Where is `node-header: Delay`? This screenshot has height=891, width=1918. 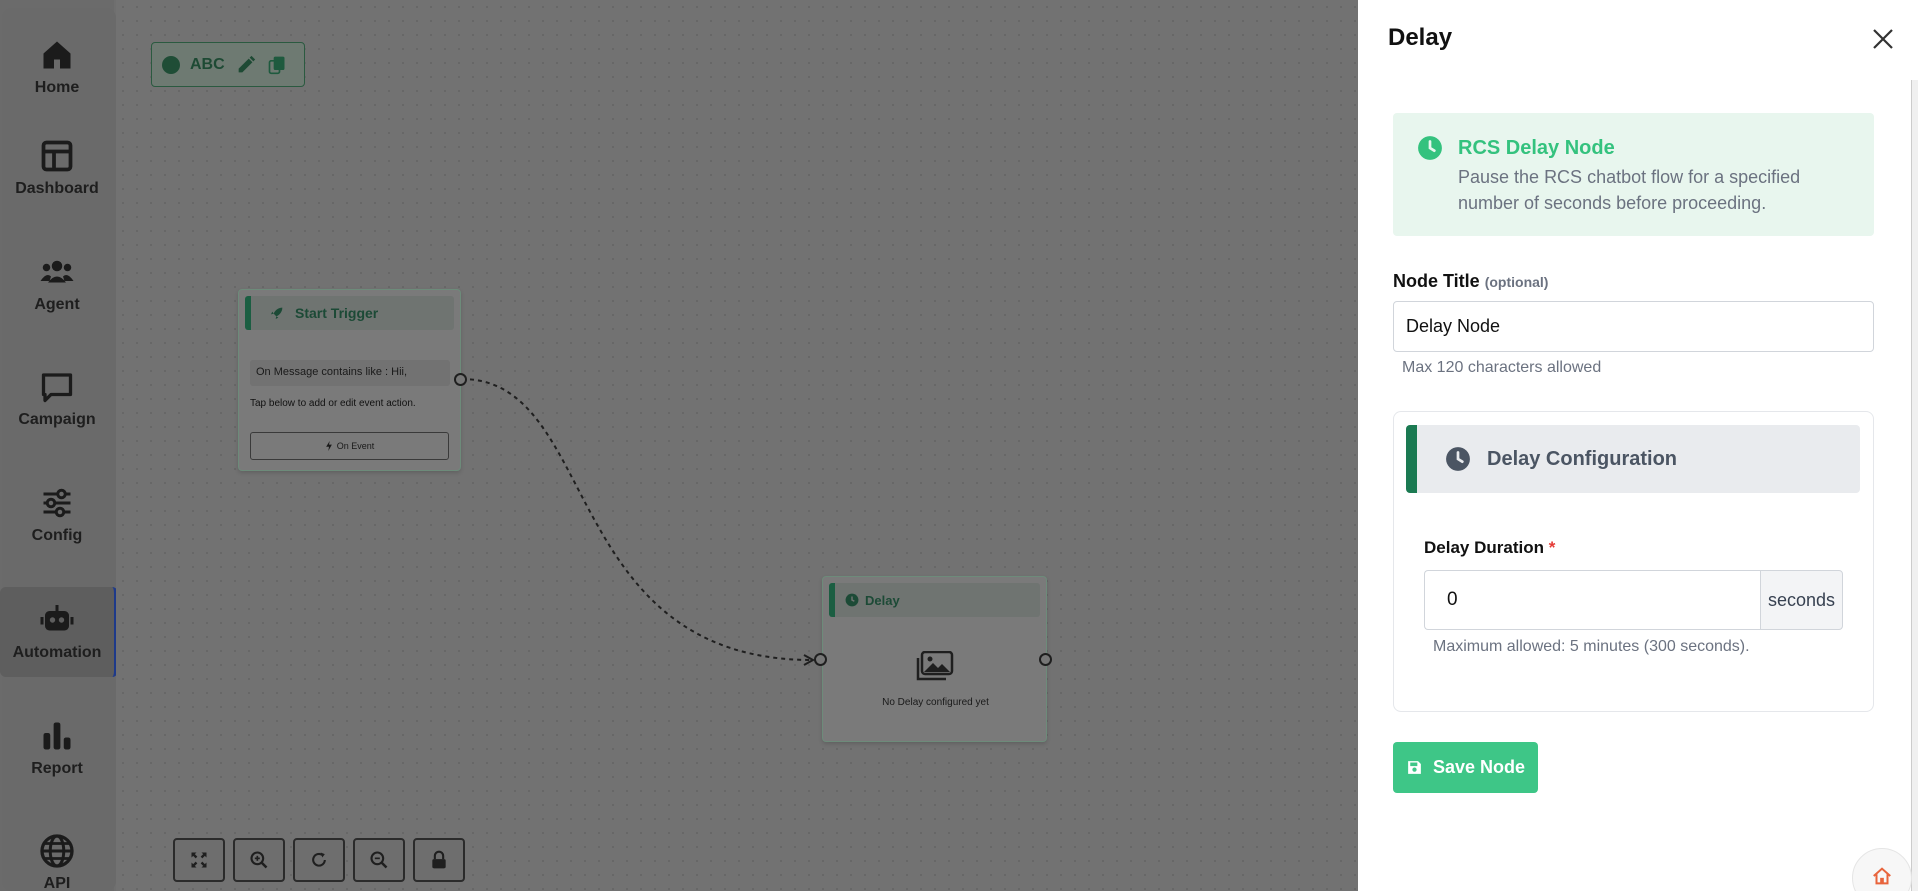 node-header: Delay is located at coordinates (934, 600).